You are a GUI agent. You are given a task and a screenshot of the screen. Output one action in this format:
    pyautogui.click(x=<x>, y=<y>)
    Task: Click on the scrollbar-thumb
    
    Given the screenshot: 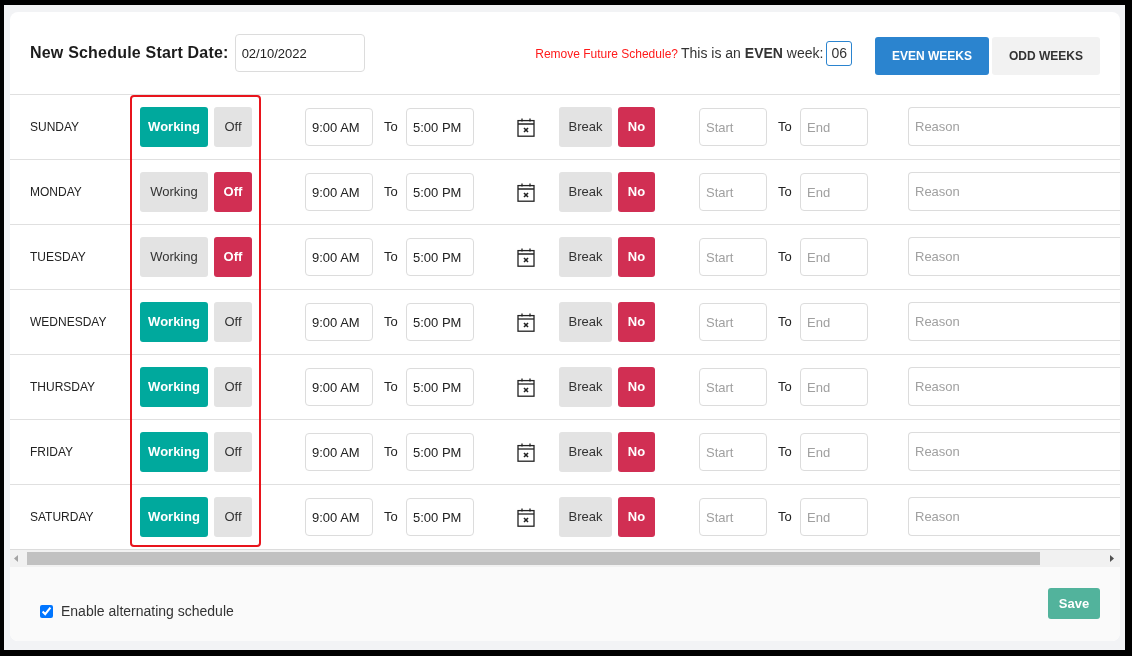 What is the action you would take?
    pyautogui.click(x=533, y=558)
    